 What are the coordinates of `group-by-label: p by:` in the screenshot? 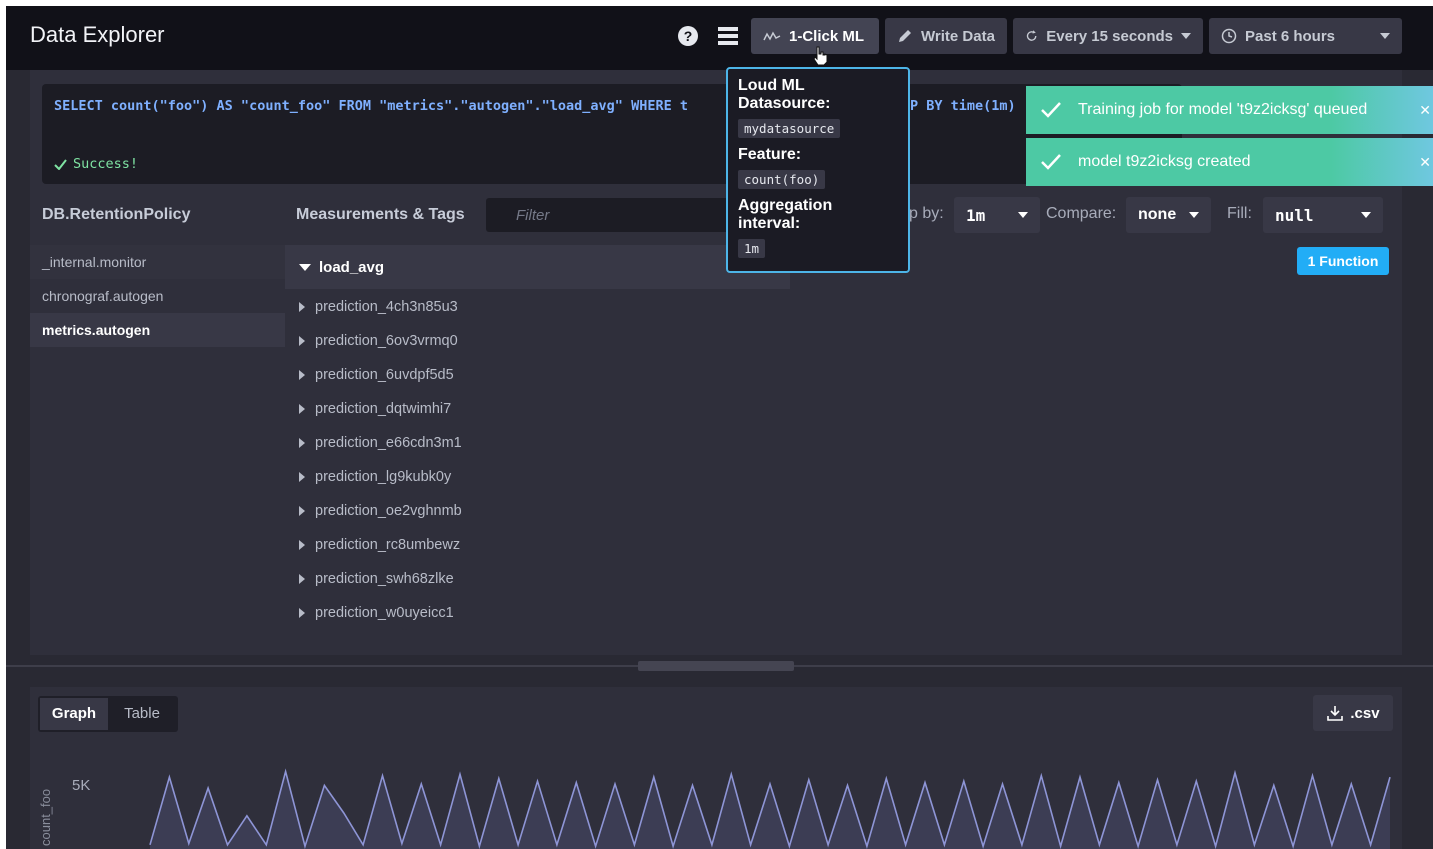 It's located at (926, 213).